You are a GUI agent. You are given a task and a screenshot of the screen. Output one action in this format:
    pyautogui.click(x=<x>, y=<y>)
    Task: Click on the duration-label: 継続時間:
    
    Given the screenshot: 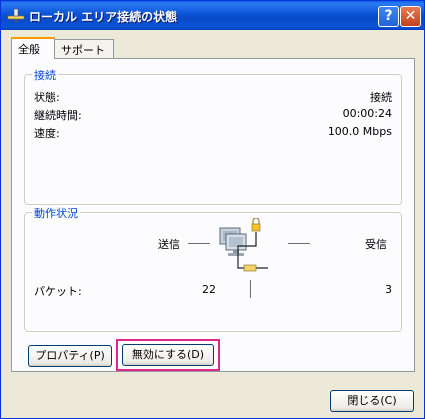 What is the action you would take?
    pyautogui.click(x=58, y=115)
    